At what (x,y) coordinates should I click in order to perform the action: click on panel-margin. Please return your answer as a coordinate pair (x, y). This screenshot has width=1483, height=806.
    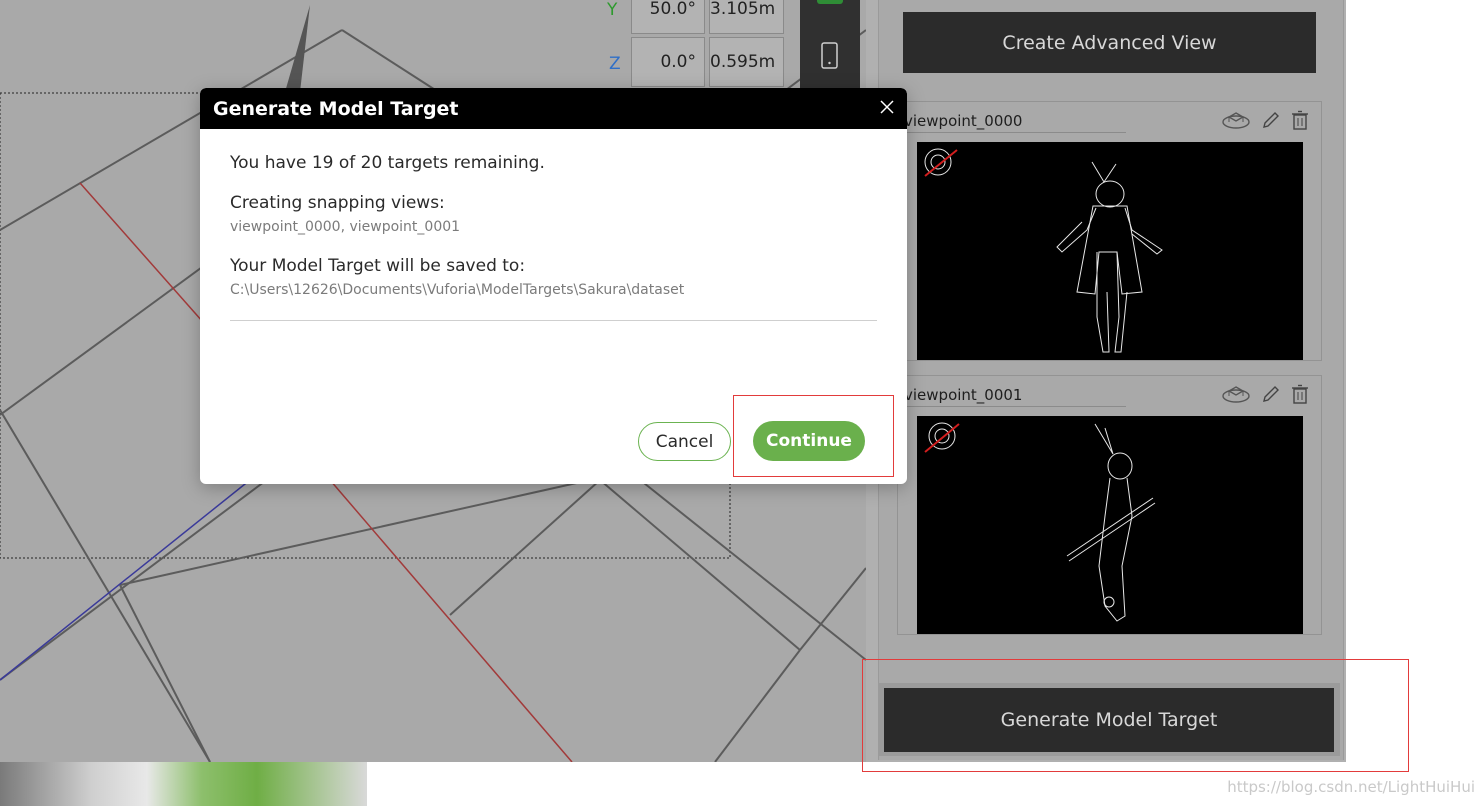
    Looking at the image, I should click on (1414, 381).